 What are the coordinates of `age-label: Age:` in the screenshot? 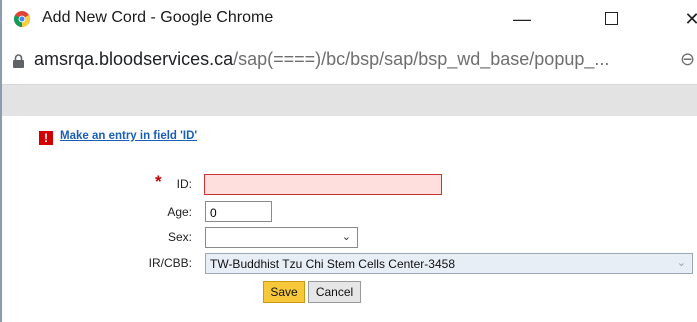 It's located at (179, 212).